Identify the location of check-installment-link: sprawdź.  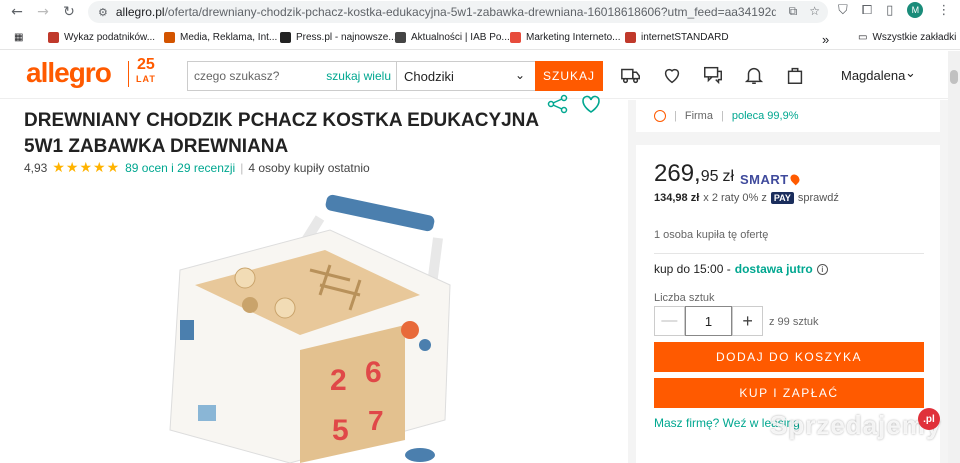
(818, 198).